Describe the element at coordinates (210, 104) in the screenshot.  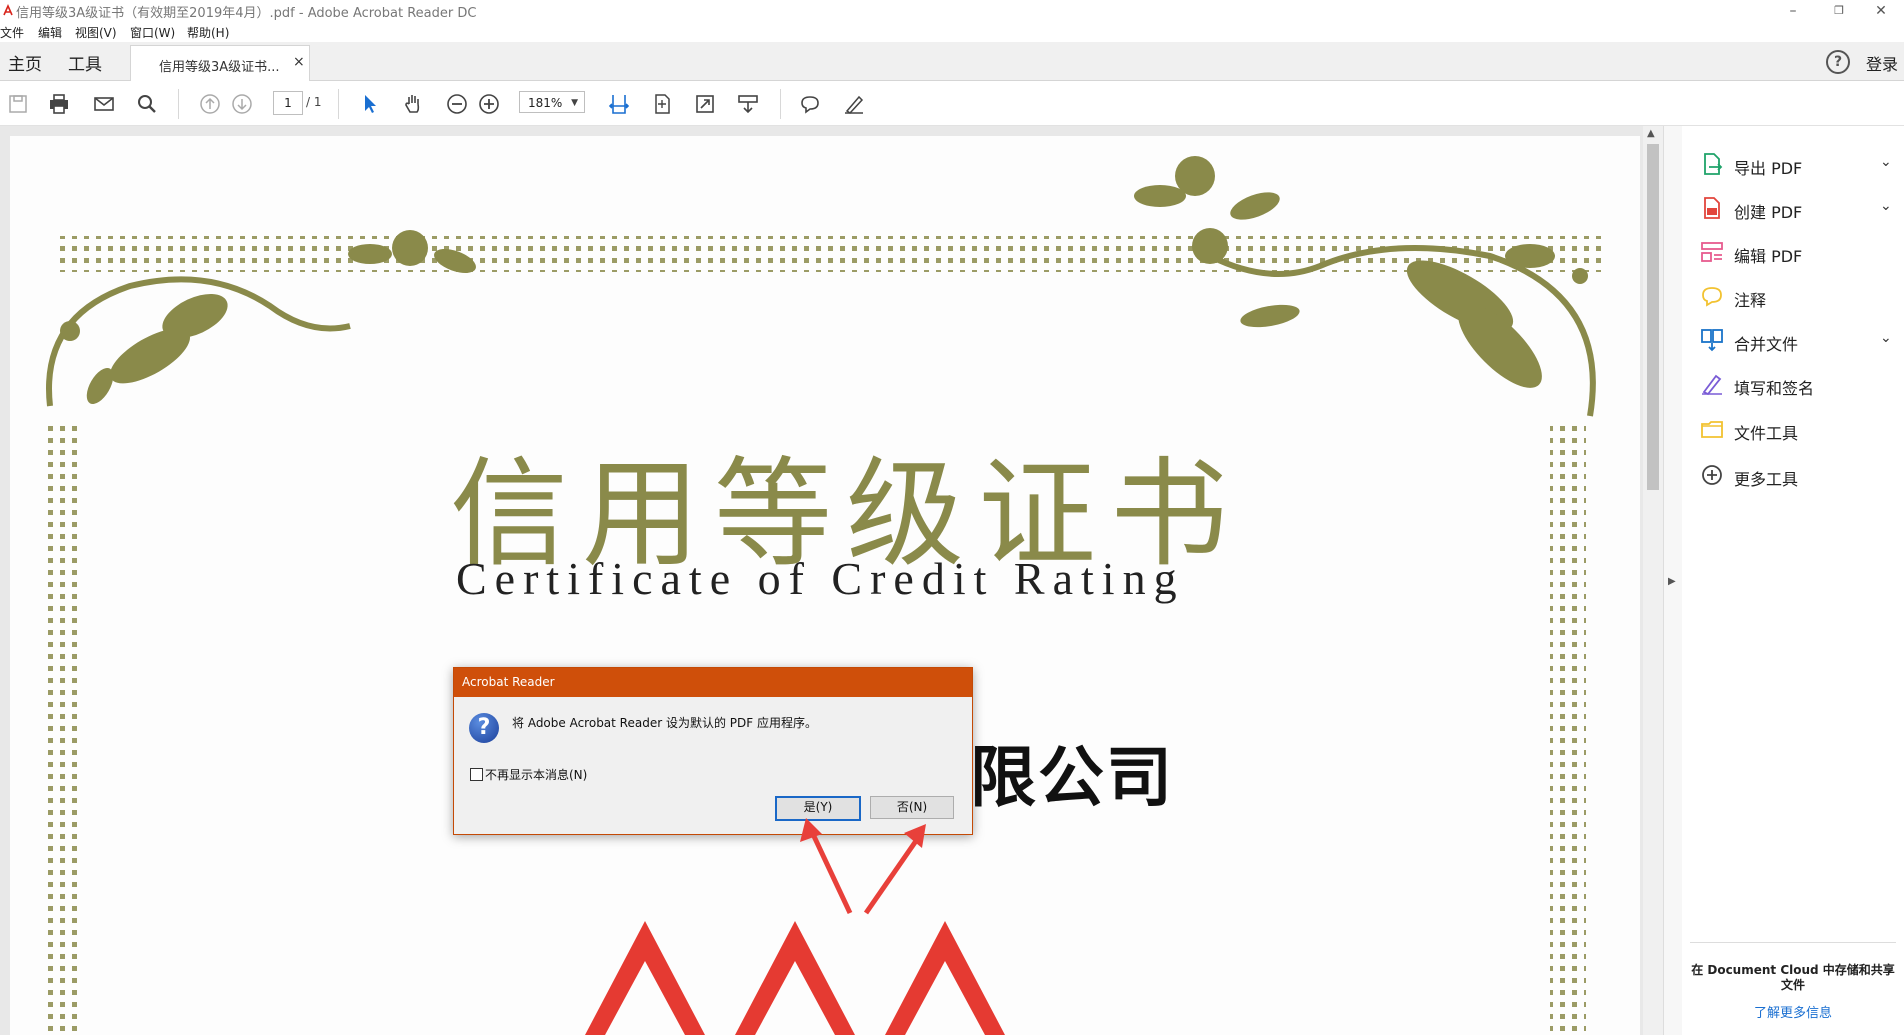
I see `prev-page-icon` at that location.